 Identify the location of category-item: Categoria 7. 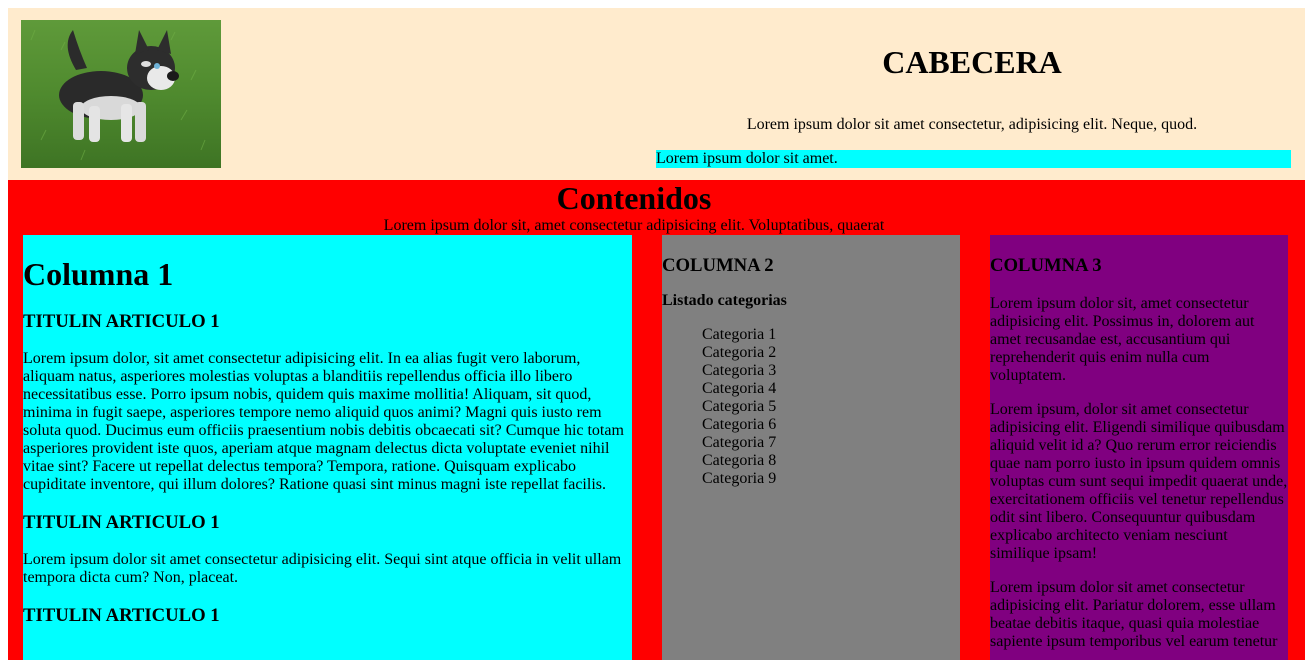
(739, 442).